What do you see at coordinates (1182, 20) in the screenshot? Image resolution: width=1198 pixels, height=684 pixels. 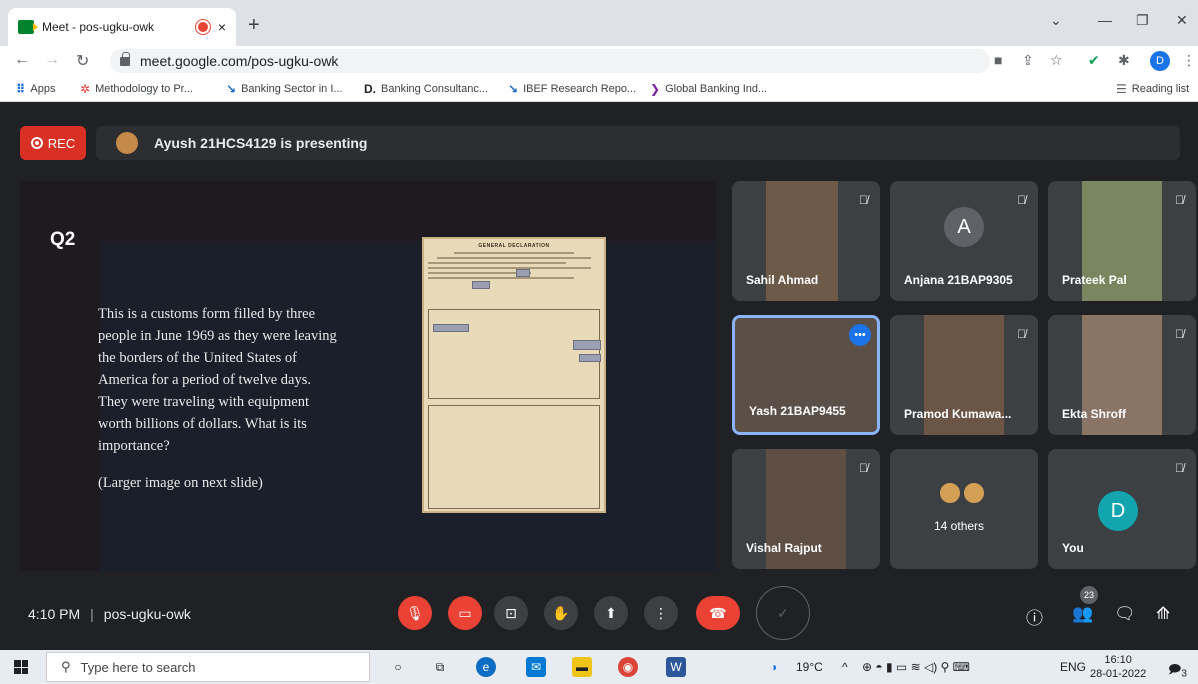 I see `close-window-button: ✕` at bounding box center [1182, 20].